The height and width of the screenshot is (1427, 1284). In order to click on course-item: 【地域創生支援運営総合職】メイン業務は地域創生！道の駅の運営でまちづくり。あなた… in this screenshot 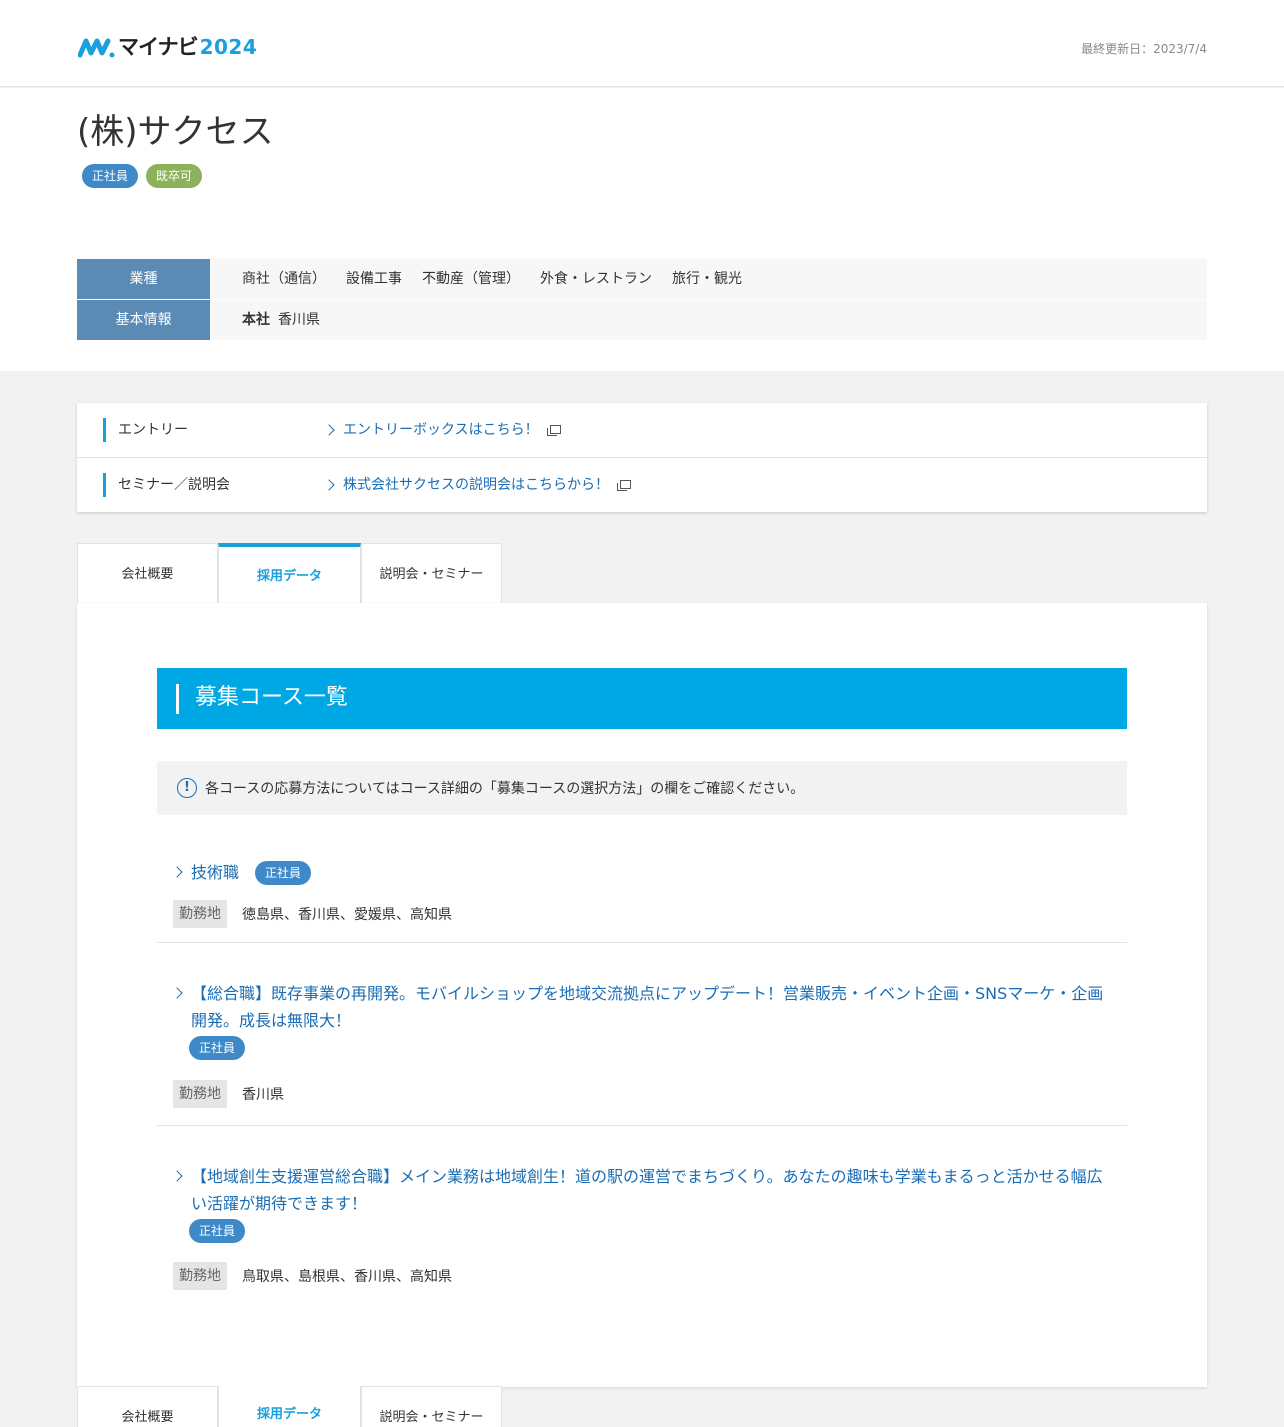, I will do `click(642, 1232)`.